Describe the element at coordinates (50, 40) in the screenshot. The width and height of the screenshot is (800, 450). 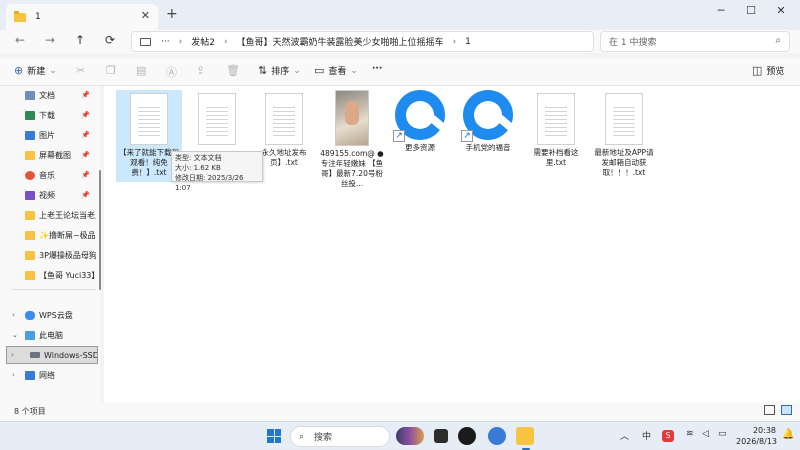
I see `forward-button: →` at that location.